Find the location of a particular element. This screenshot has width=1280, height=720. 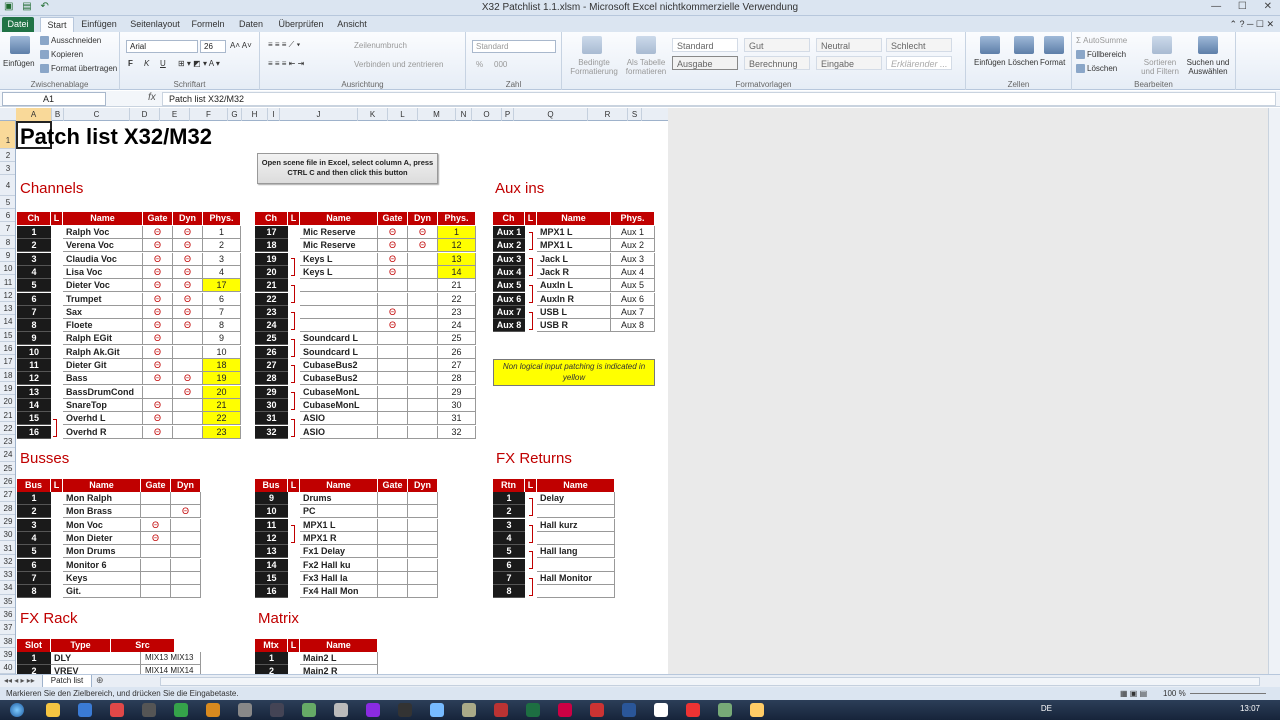

channel-name-cell: Soundcard L is located at coordinates (339, 339).